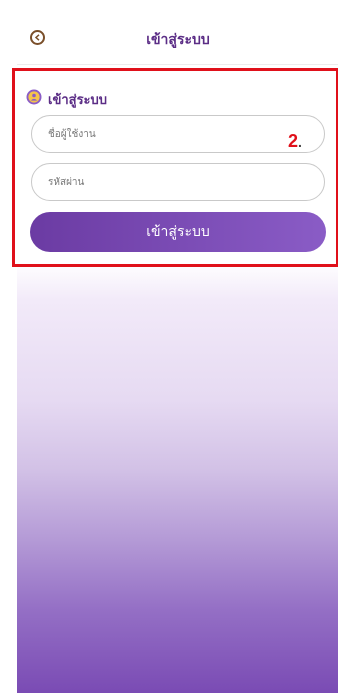 Image resolution: width=338 pixels, height=693 pixels. What do you see at coordinates (178, 40) in the screenshot?
I see `page-title: เข้าสู่ระบบ` at bounding box center [178, 40].